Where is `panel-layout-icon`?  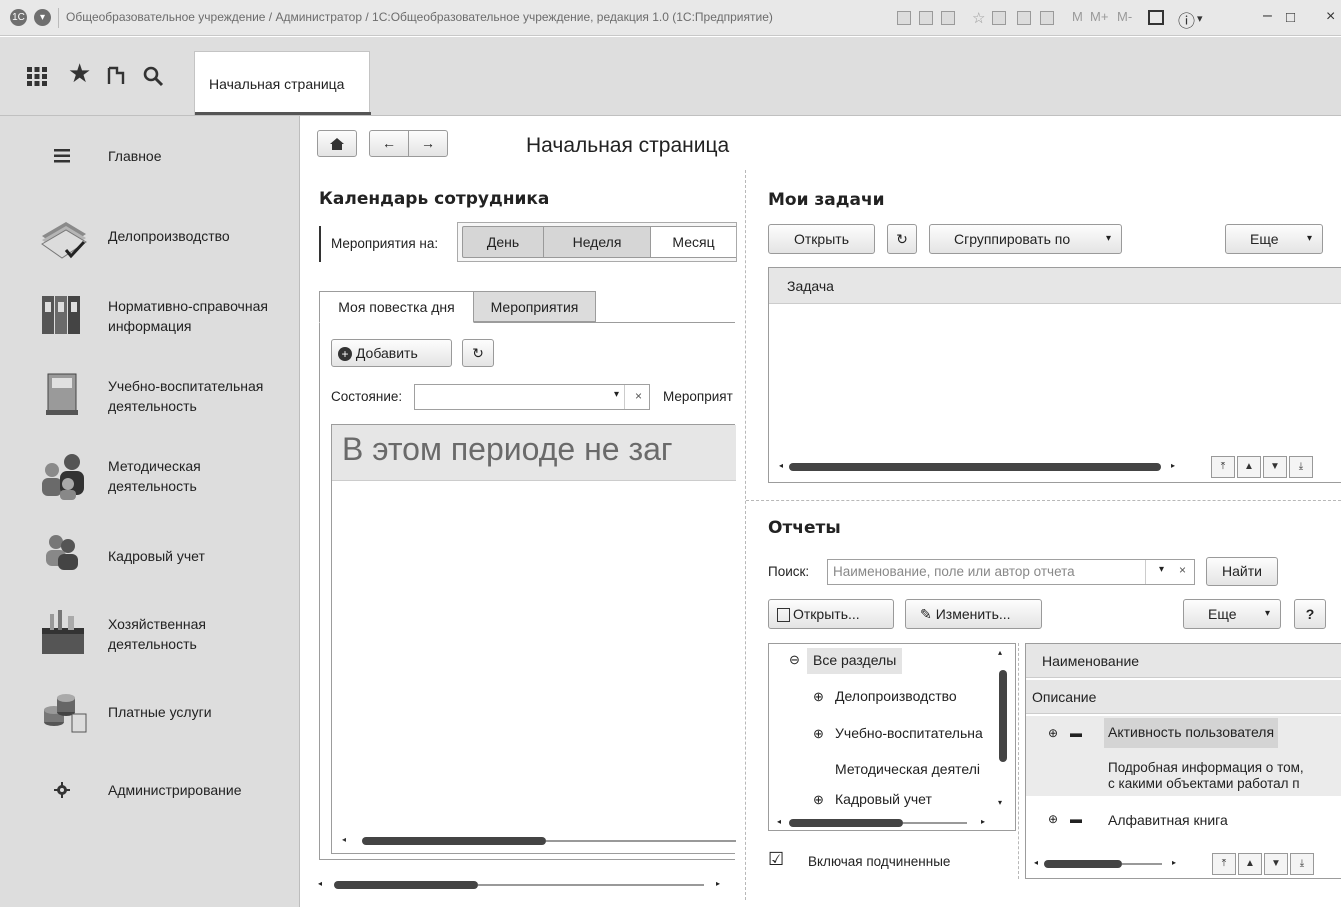 panel-layout-icon is located at coordinates (1156, 17).